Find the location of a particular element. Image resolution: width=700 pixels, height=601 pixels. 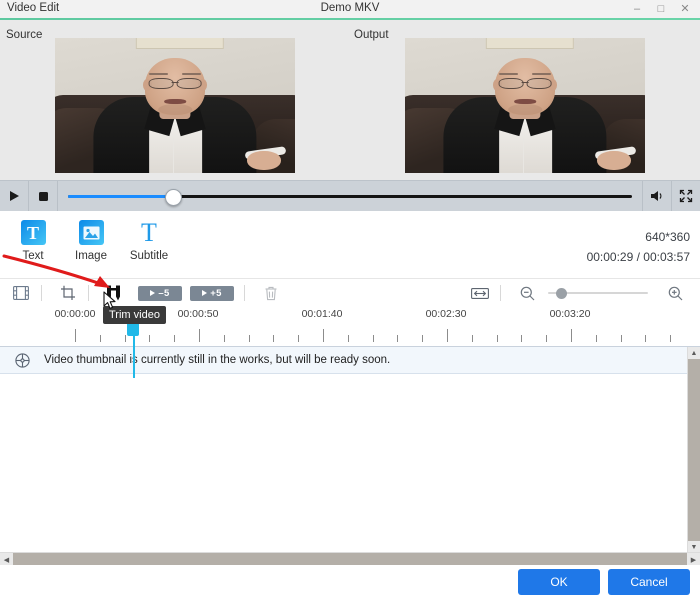

insert-text-label: Text is located at coordinates (33, 256).